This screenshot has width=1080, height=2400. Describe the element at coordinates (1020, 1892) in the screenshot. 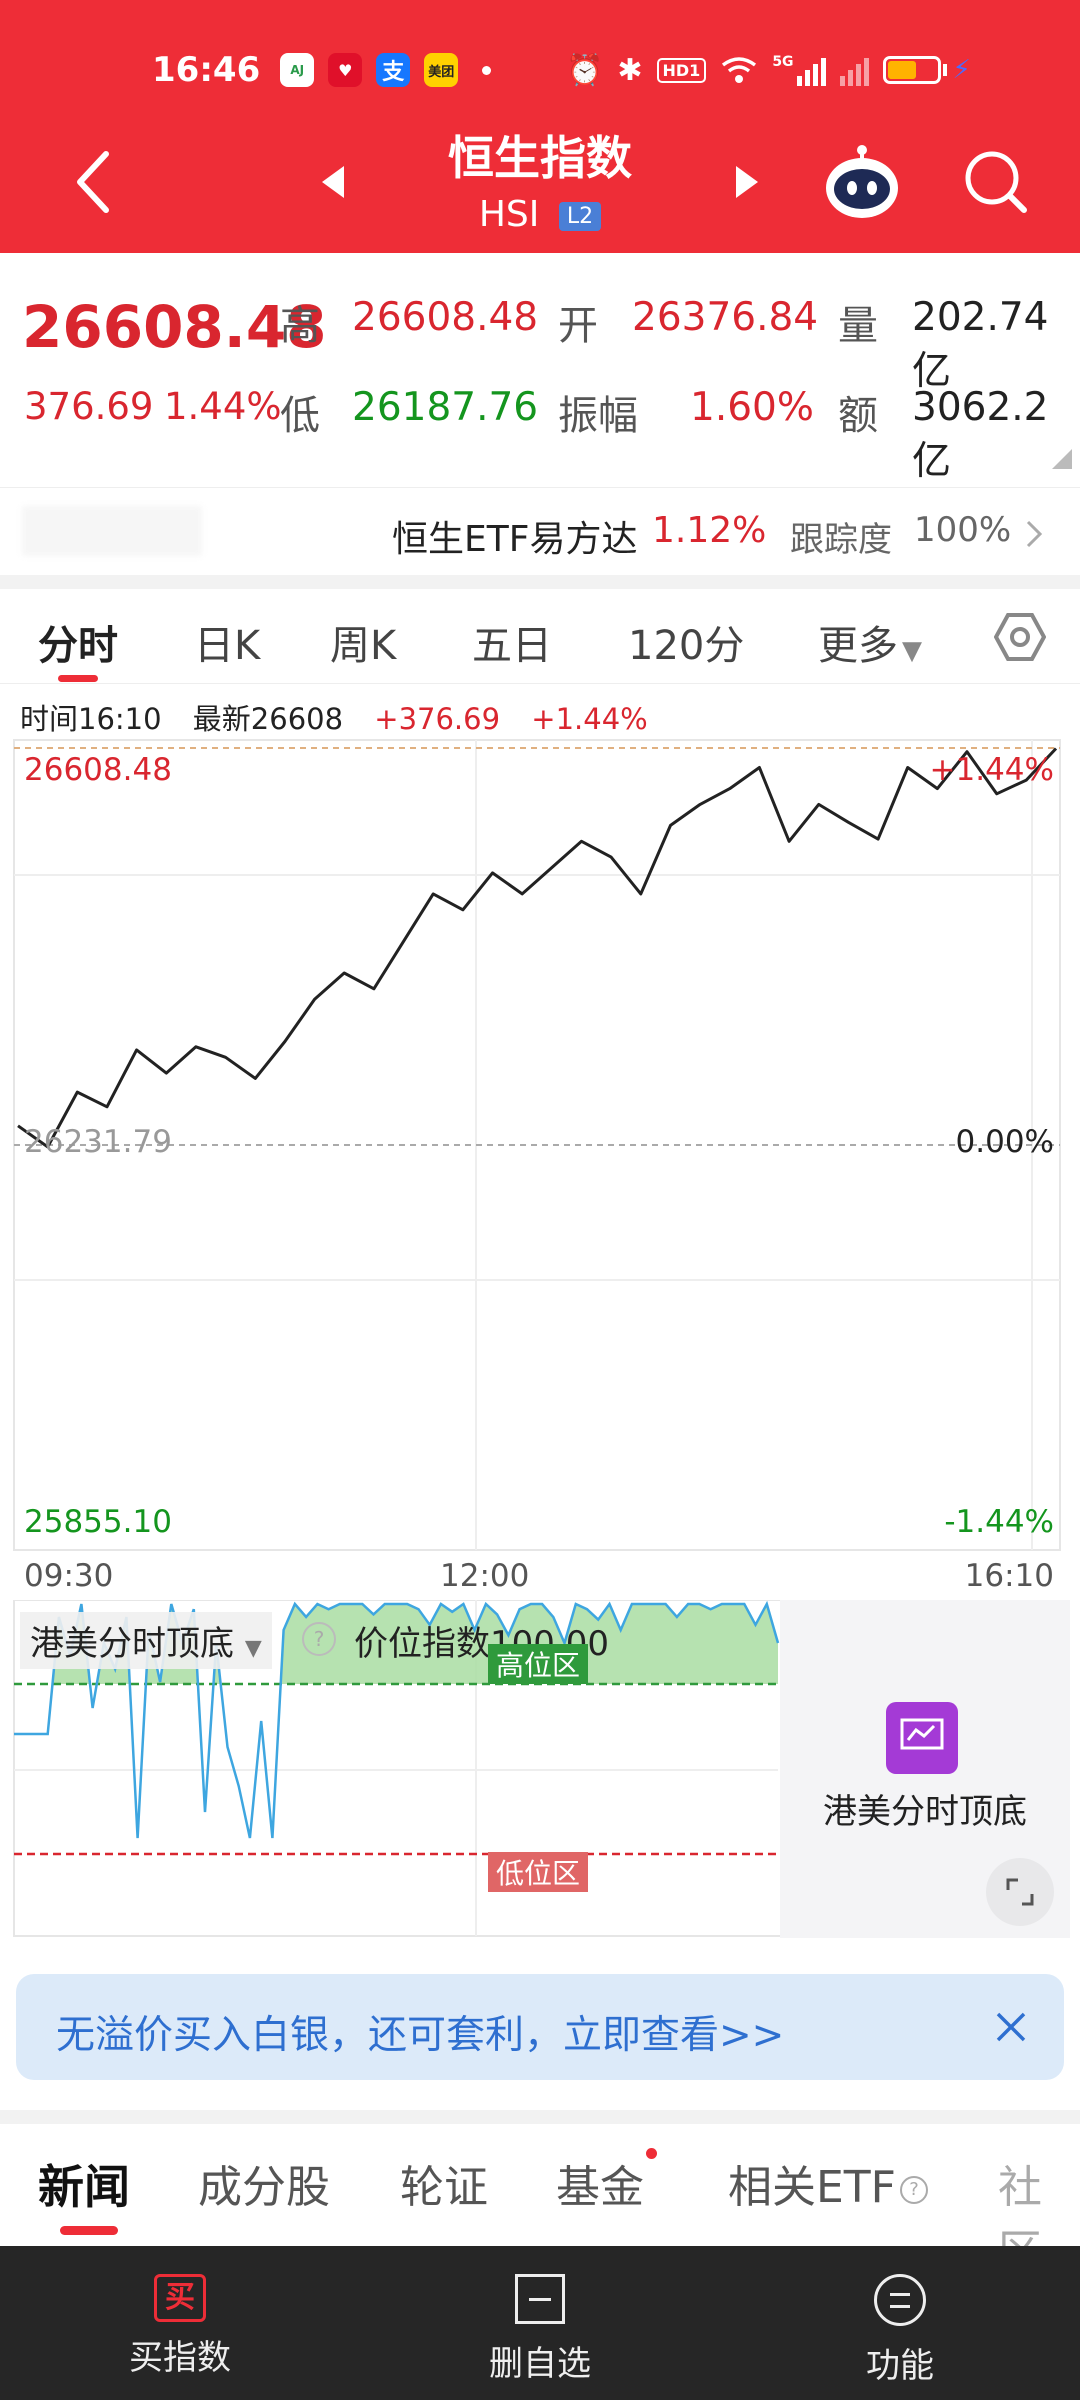

I see `fullscreen-icon` at that location.